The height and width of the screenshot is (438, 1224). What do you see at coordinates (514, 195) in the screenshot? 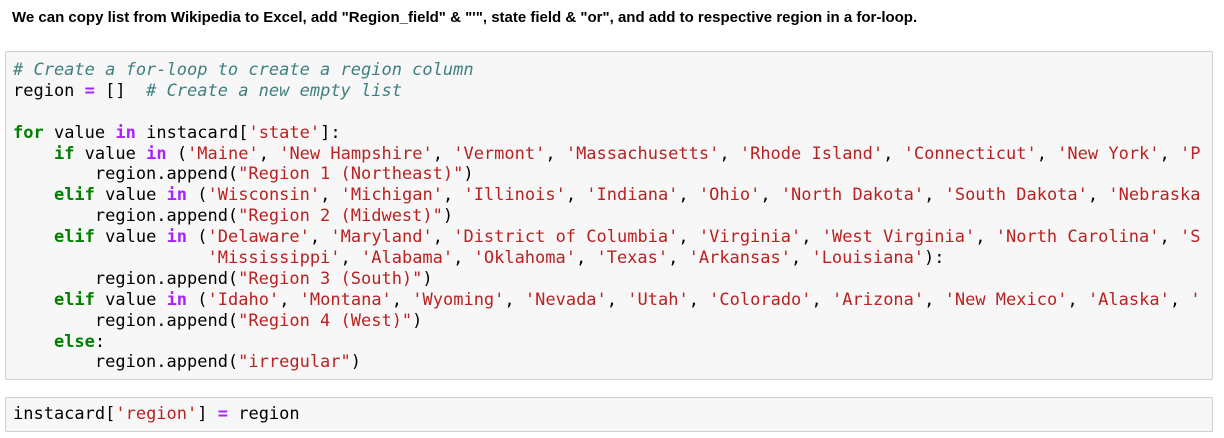
I see `code-string: 'Illinois'` at bounding box center [514, 195].